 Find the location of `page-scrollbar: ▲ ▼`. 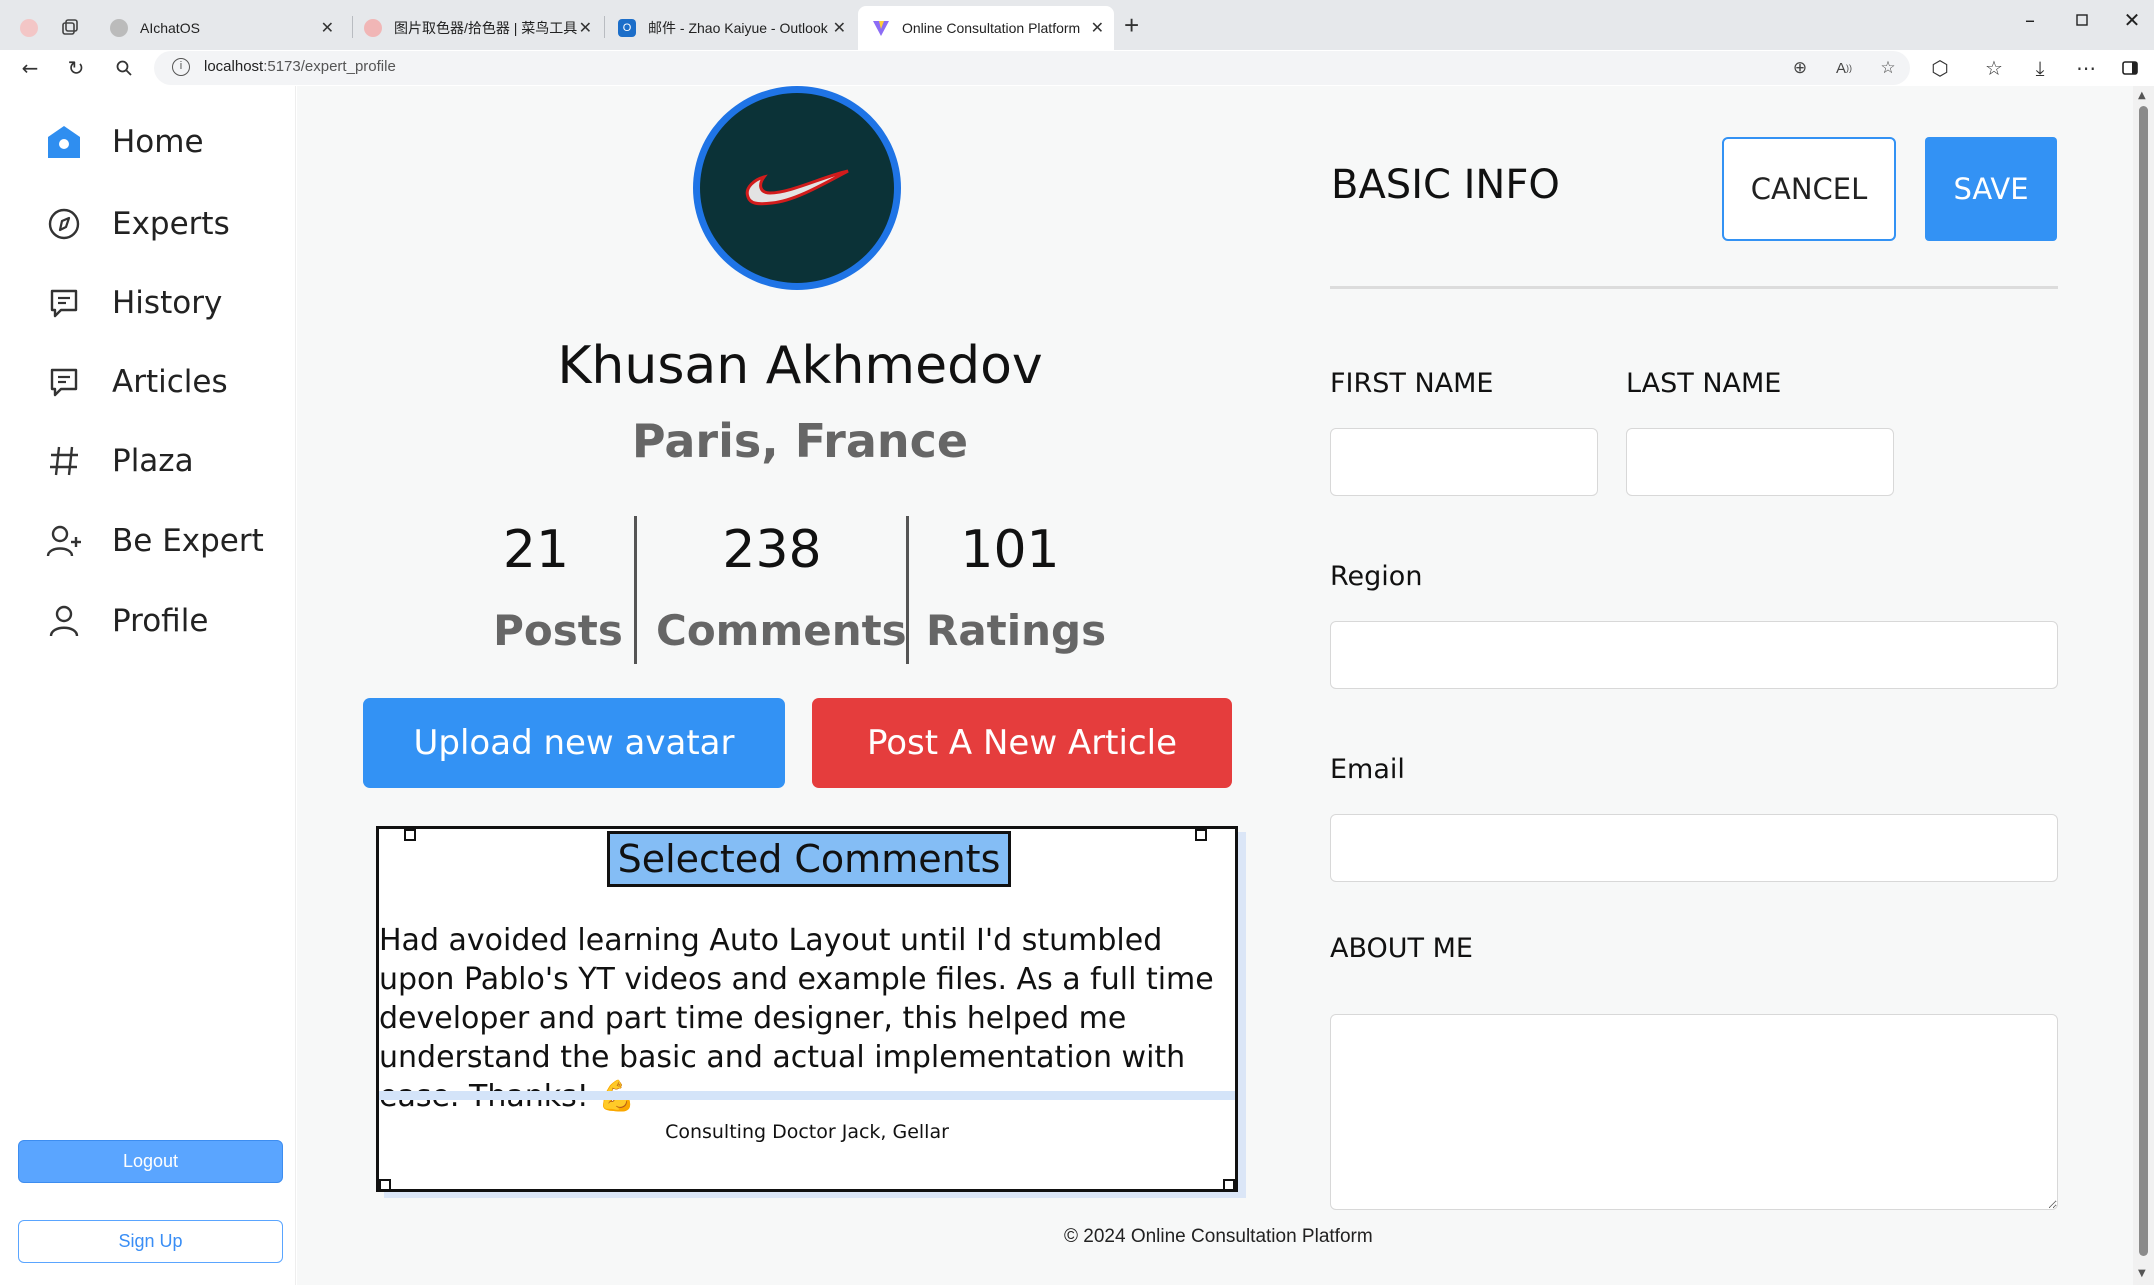

page-scrollbar: ▲ ▼ is located at coordinates (2143, 685).